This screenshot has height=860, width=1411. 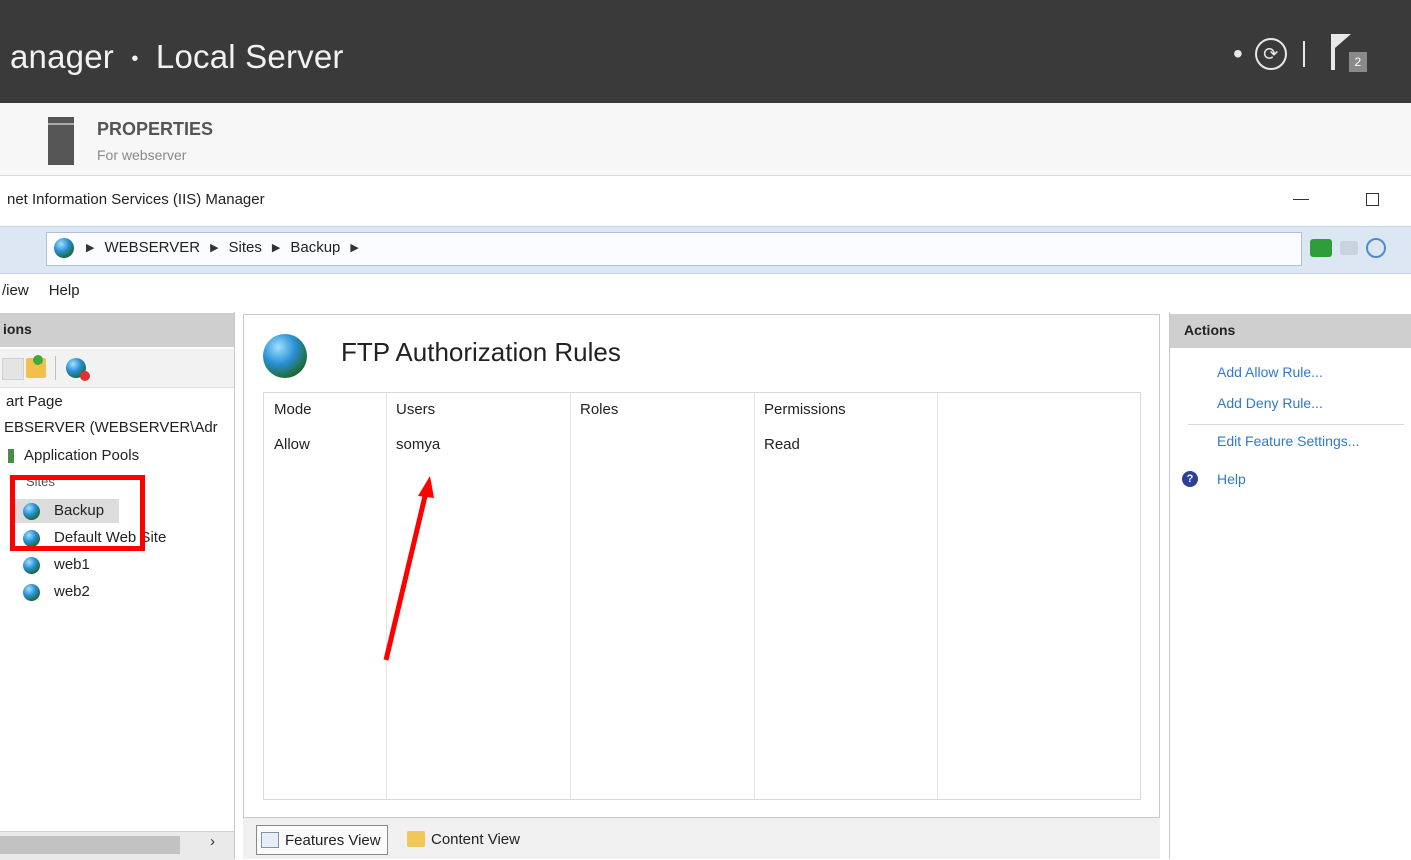 I want to click on column-header-users: Users, so click(x=415, y=409).